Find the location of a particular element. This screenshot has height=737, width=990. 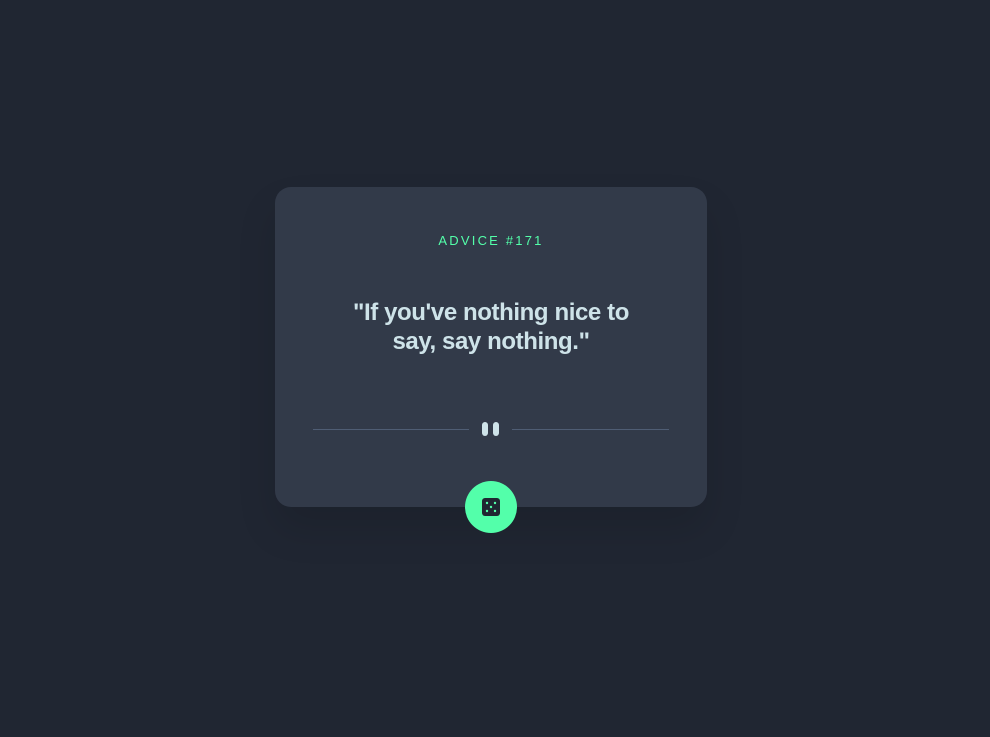

generate-advice-button is located at coordinates (491, 507).